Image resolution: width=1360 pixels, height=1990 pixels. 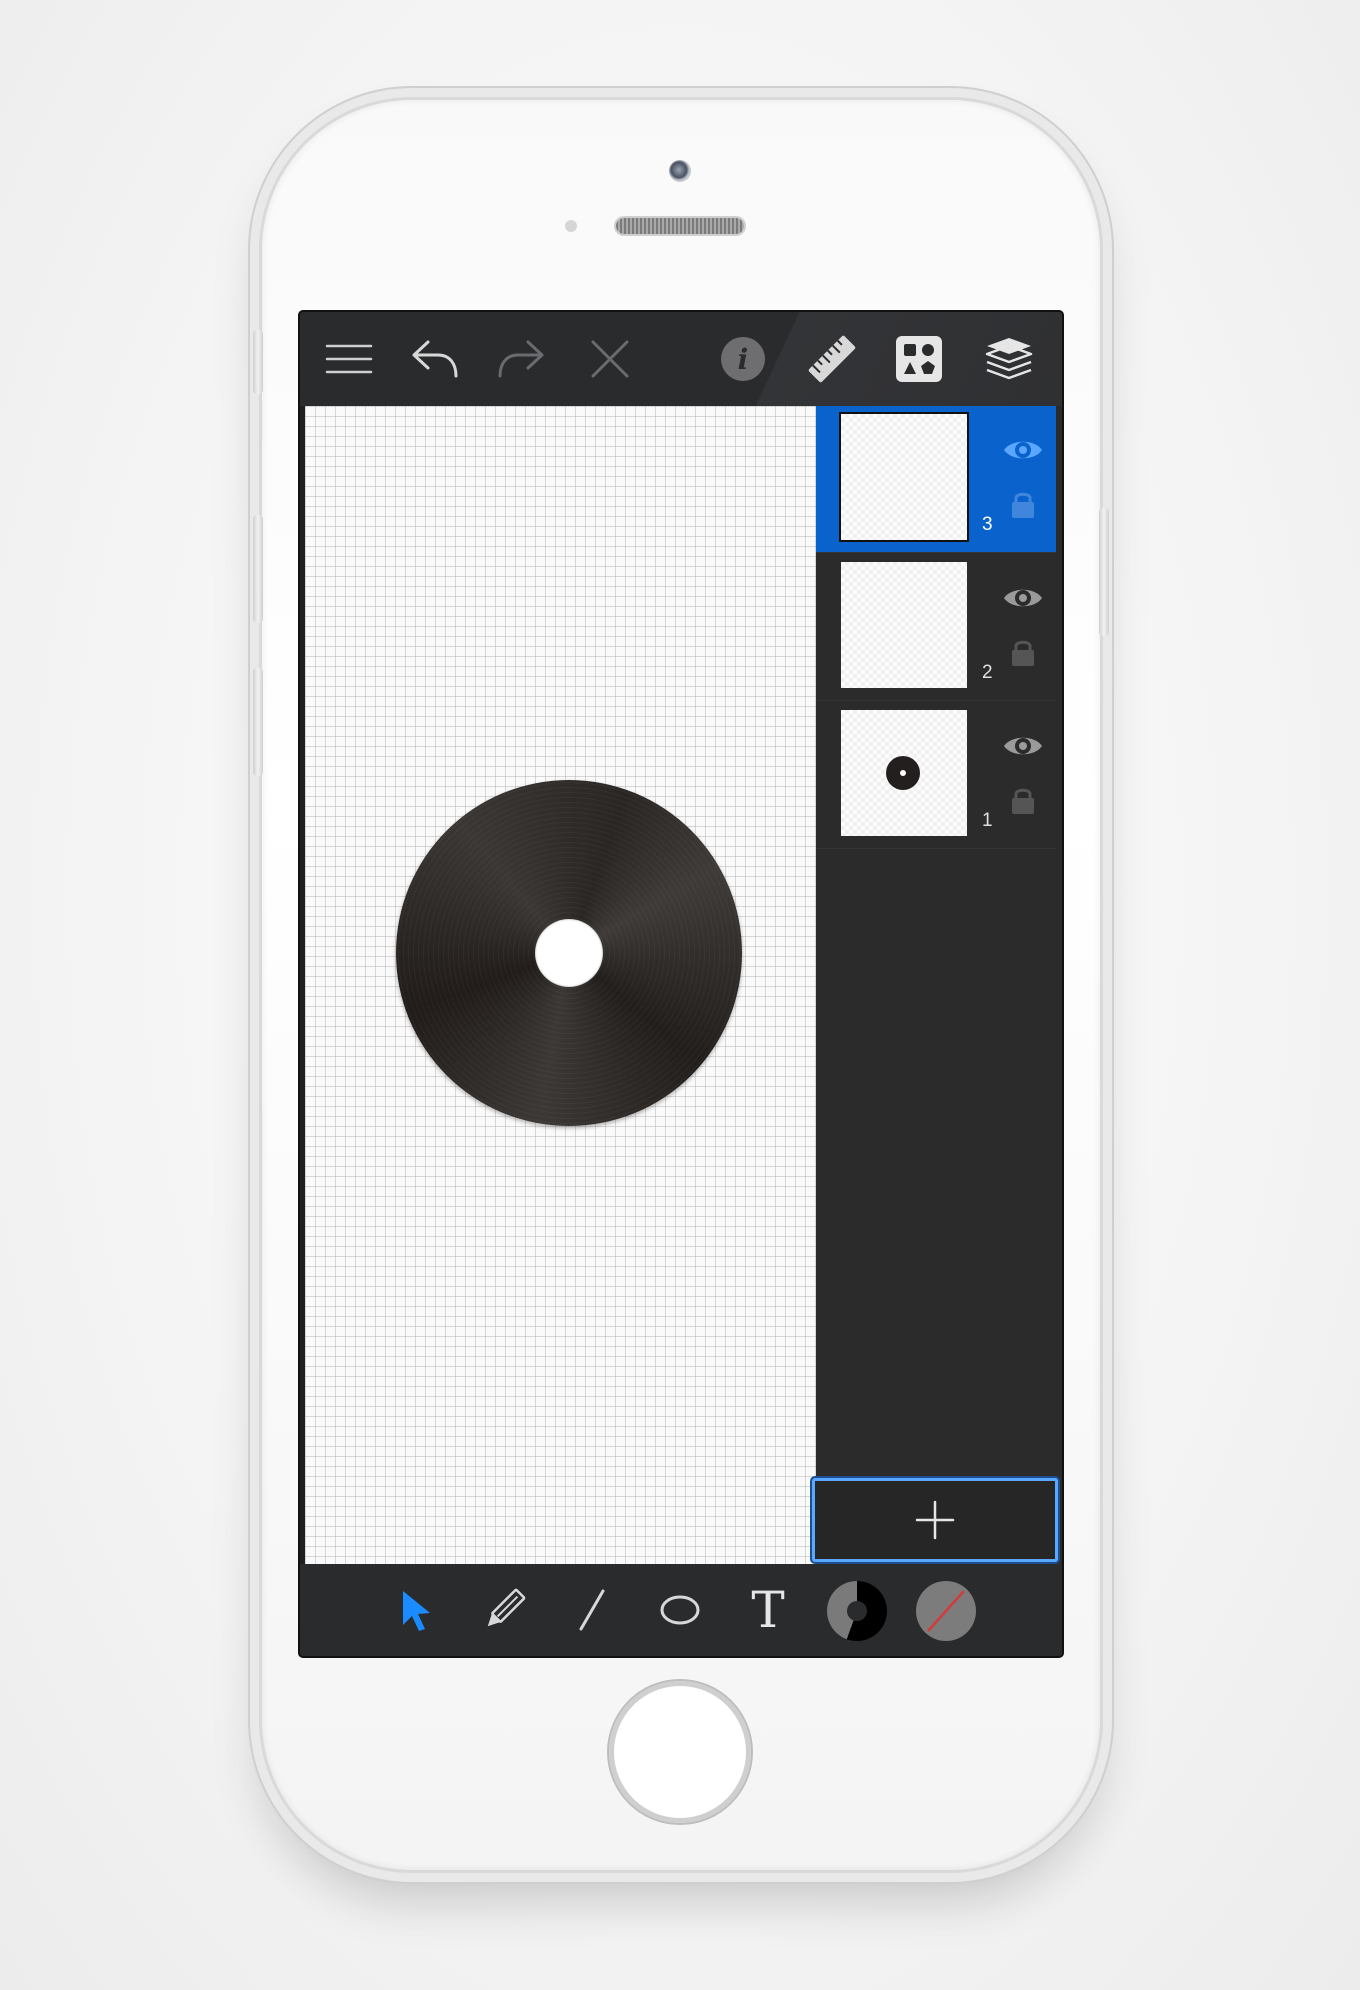 What do you see at coordinates (680, 1752) in the screenshot?
I see `home-button` at bounding box center [680, 1752].